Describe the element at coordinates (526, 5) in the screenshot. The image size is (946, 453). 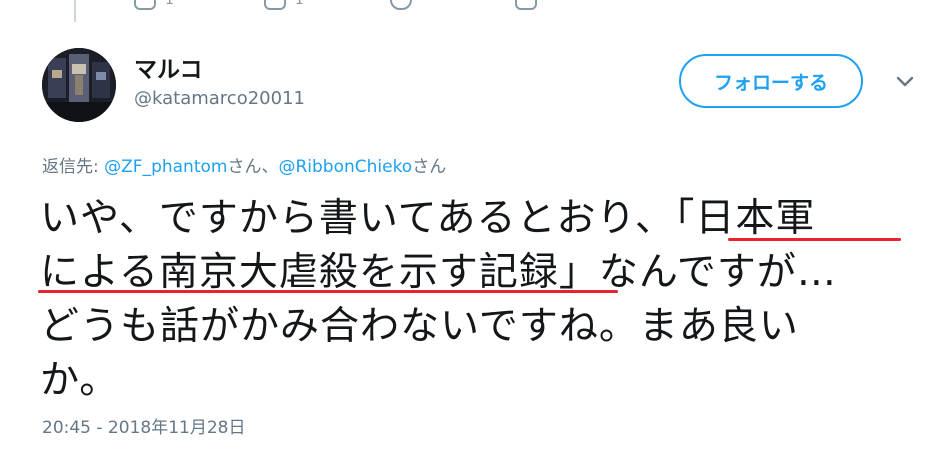
I see `share-icon` at that location.